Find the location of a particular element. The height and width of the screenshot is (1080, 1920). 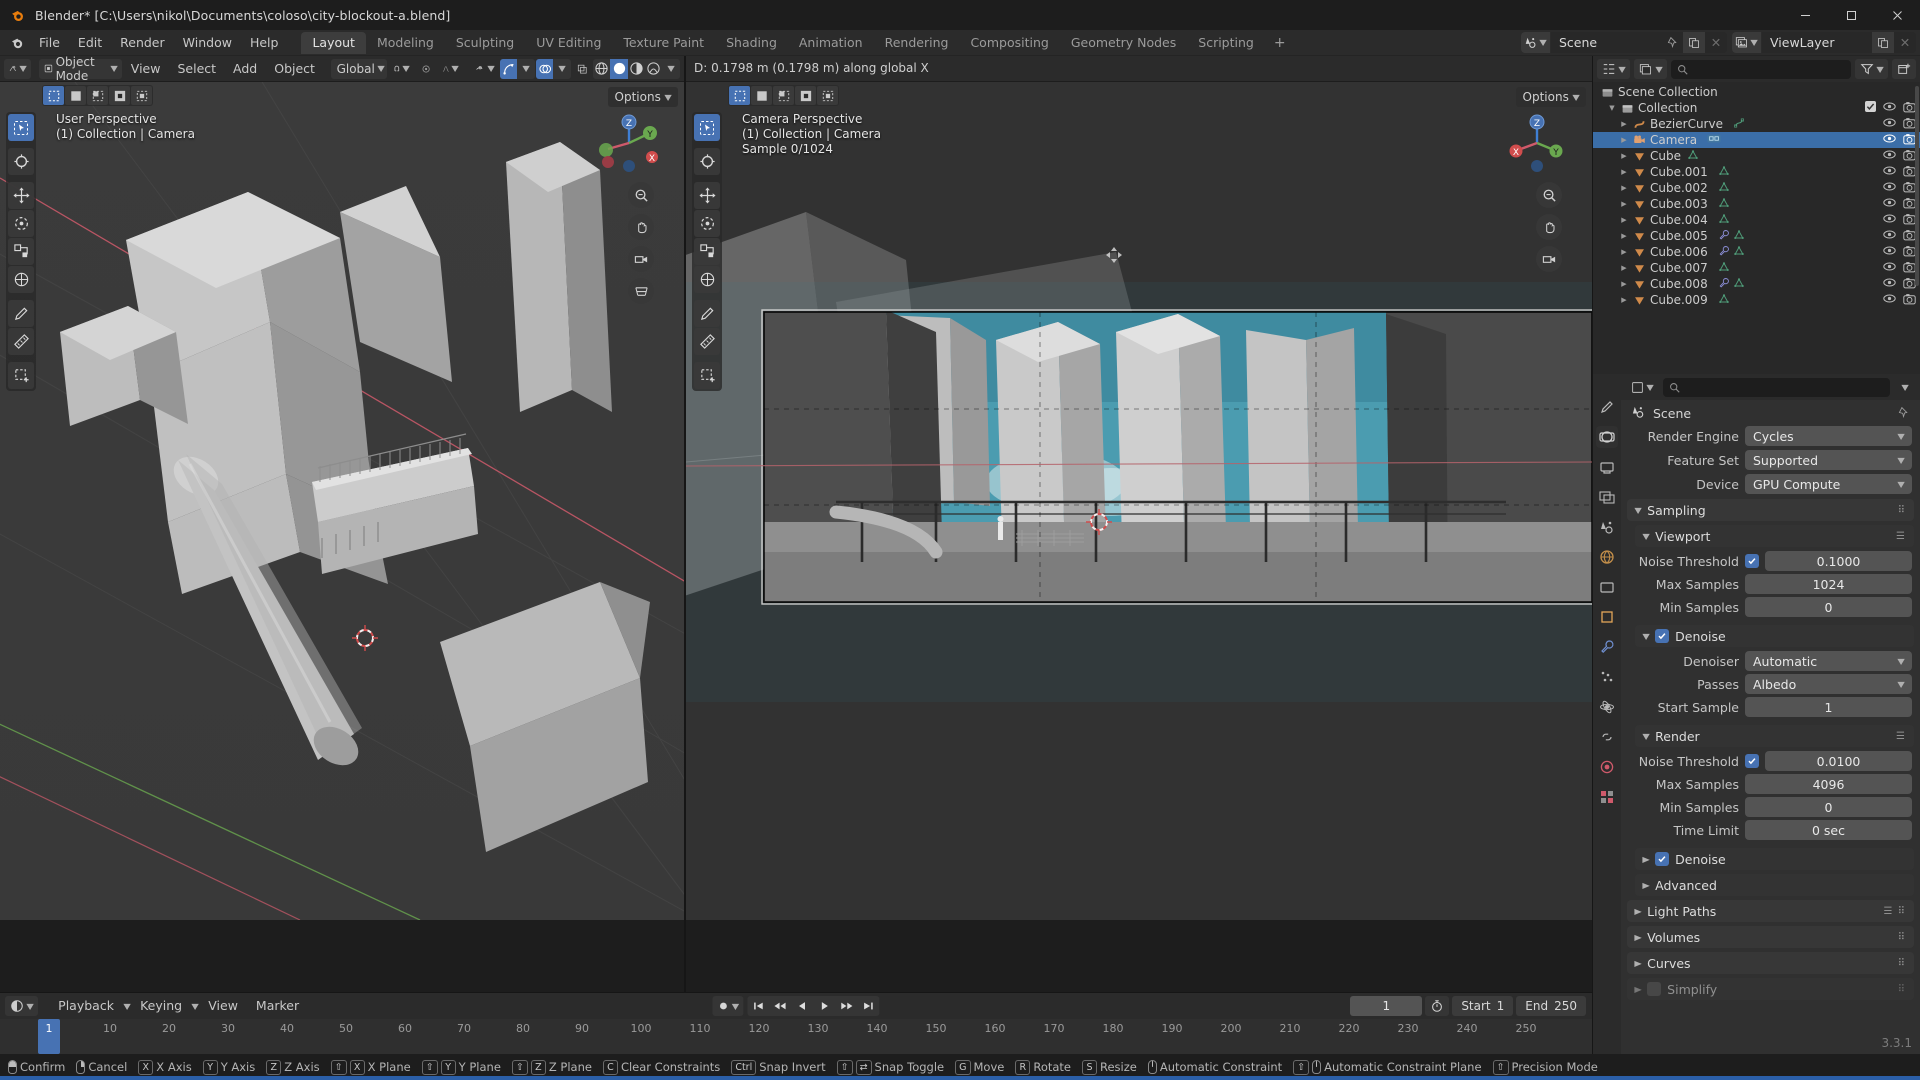

render-engine-dropdown: Cycles ▼ is located at coordinates (1828, 436).